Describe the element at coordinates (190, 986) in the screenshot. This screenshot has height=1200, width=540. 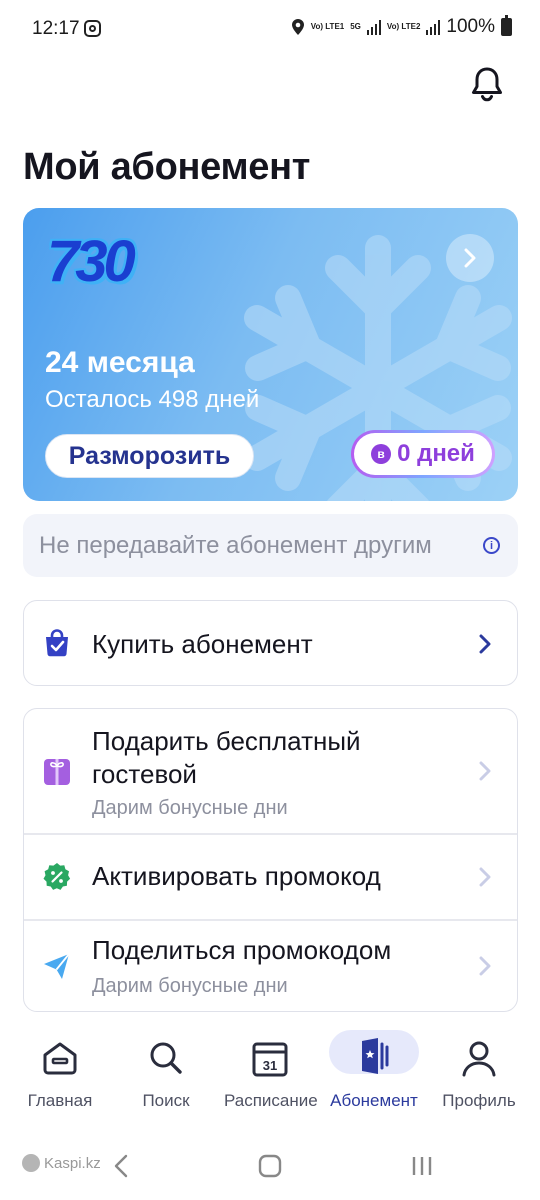
I see `share-promo-subtitle: Дарим бонусные дни` at that location.